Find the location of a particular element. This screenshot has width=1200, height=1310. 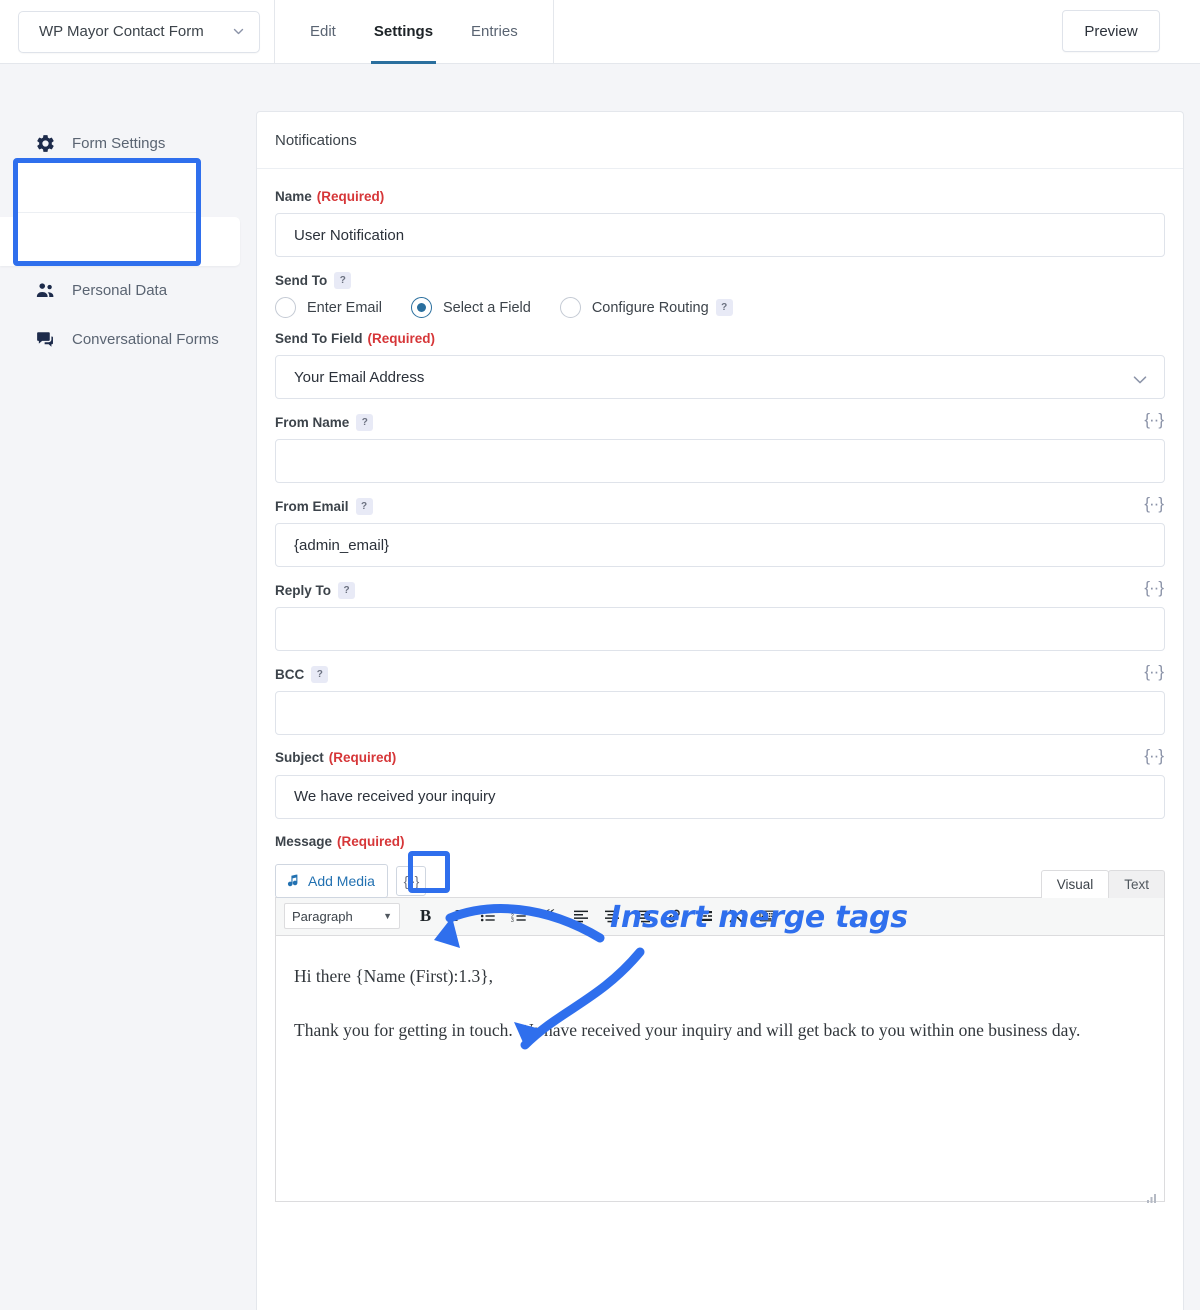

sidebar-item-label: Conversational Forms is located at coordinates (145, 339).